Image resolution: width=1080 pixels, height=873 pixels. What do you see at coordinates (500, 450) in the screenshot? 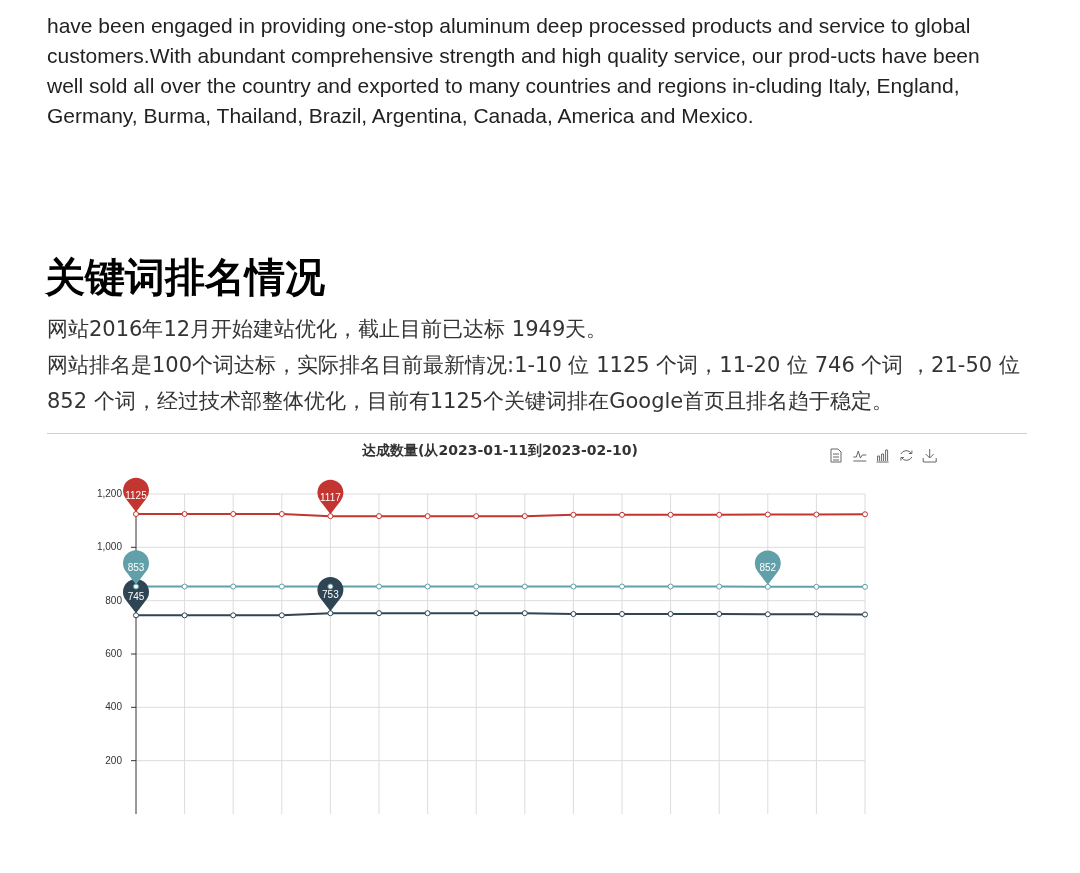
I see `chart-title: 达成数量(从2023-01-11到2023-02-10)` at bounding box center [500, 450].